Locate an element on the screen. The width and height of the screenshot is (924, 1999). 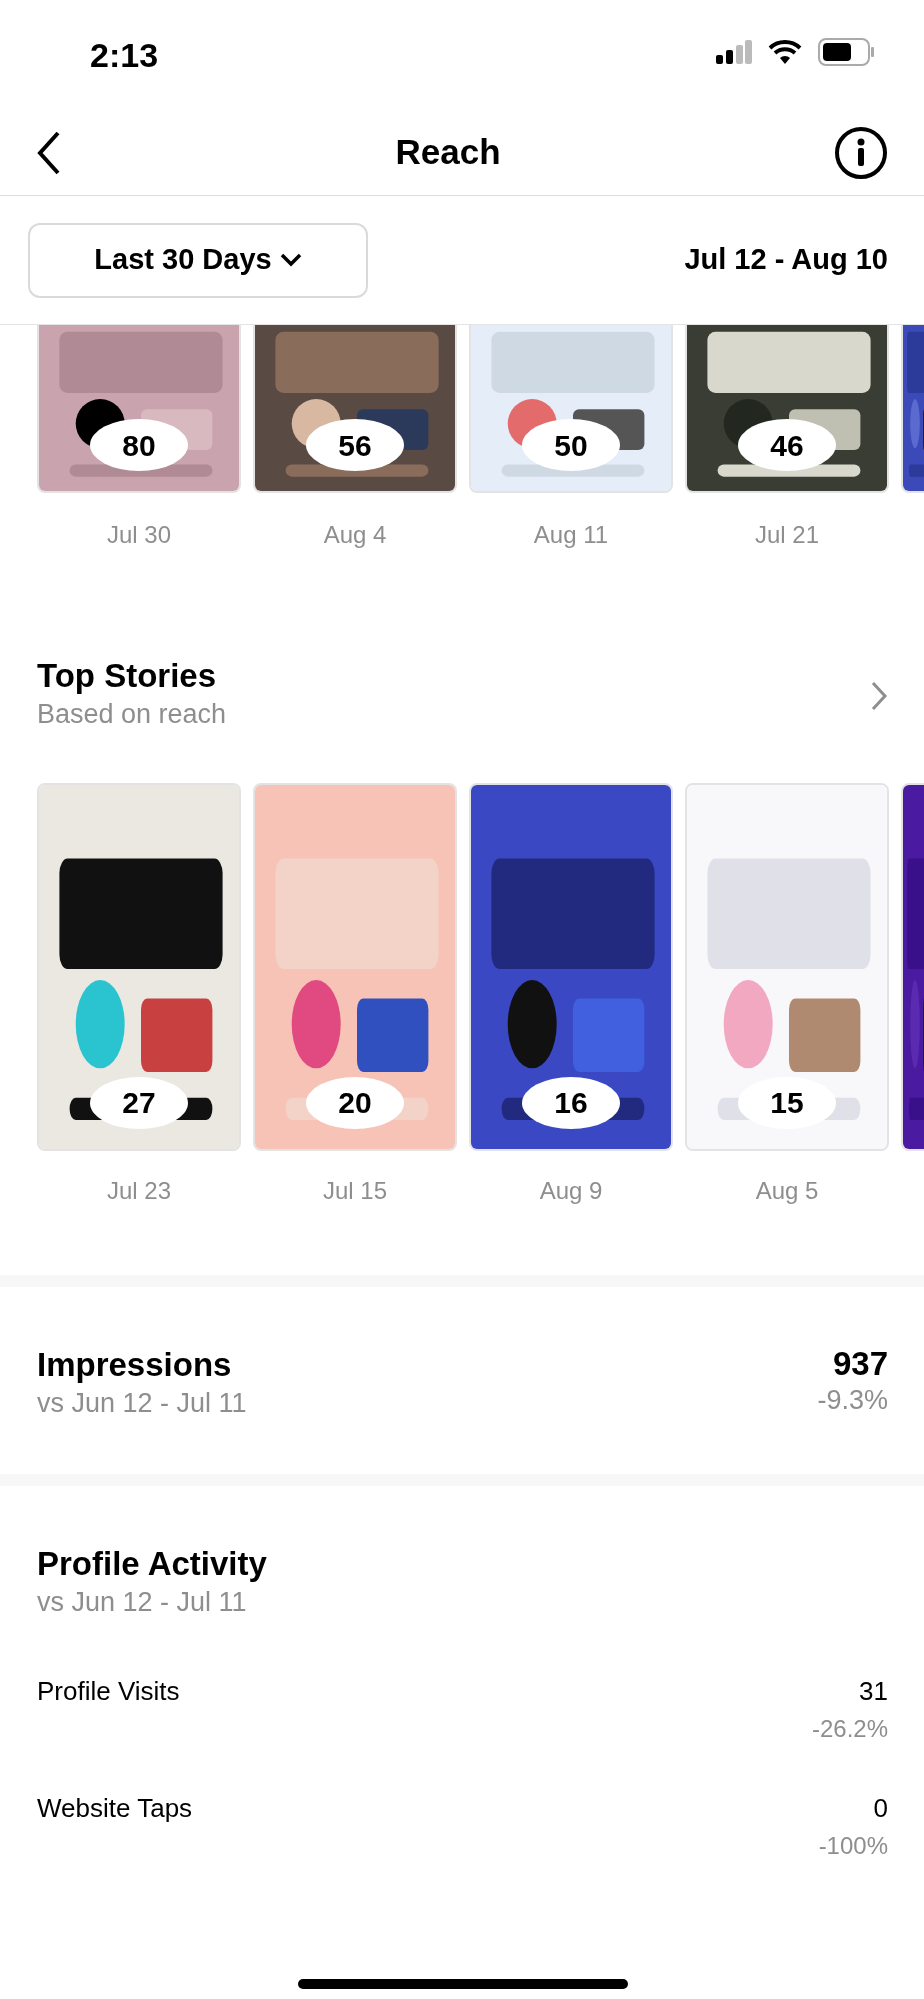
metric-label: Website Taps is located at coordinates (115, 1809).